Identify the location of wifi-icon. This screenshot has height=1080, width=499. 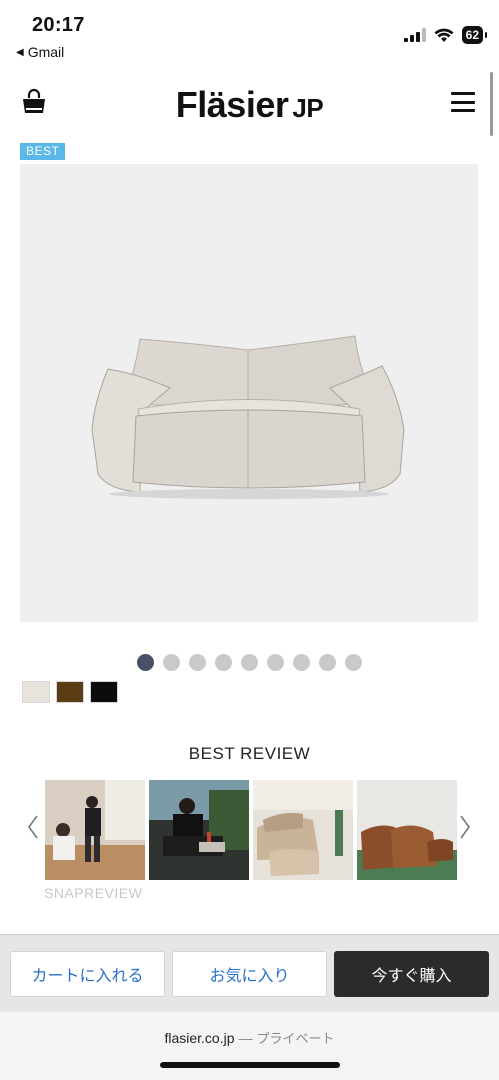
(444, 35).